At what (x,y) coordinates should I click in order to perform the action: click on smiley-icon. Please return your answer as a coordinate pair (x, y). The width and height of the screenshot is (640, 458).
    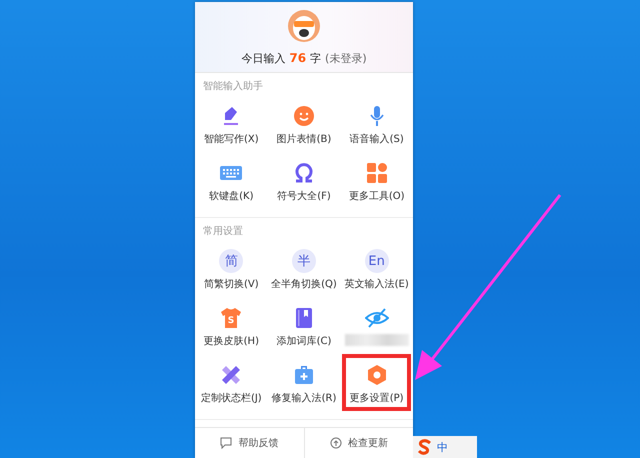
    Looking at the image, I should click on (304, 116).